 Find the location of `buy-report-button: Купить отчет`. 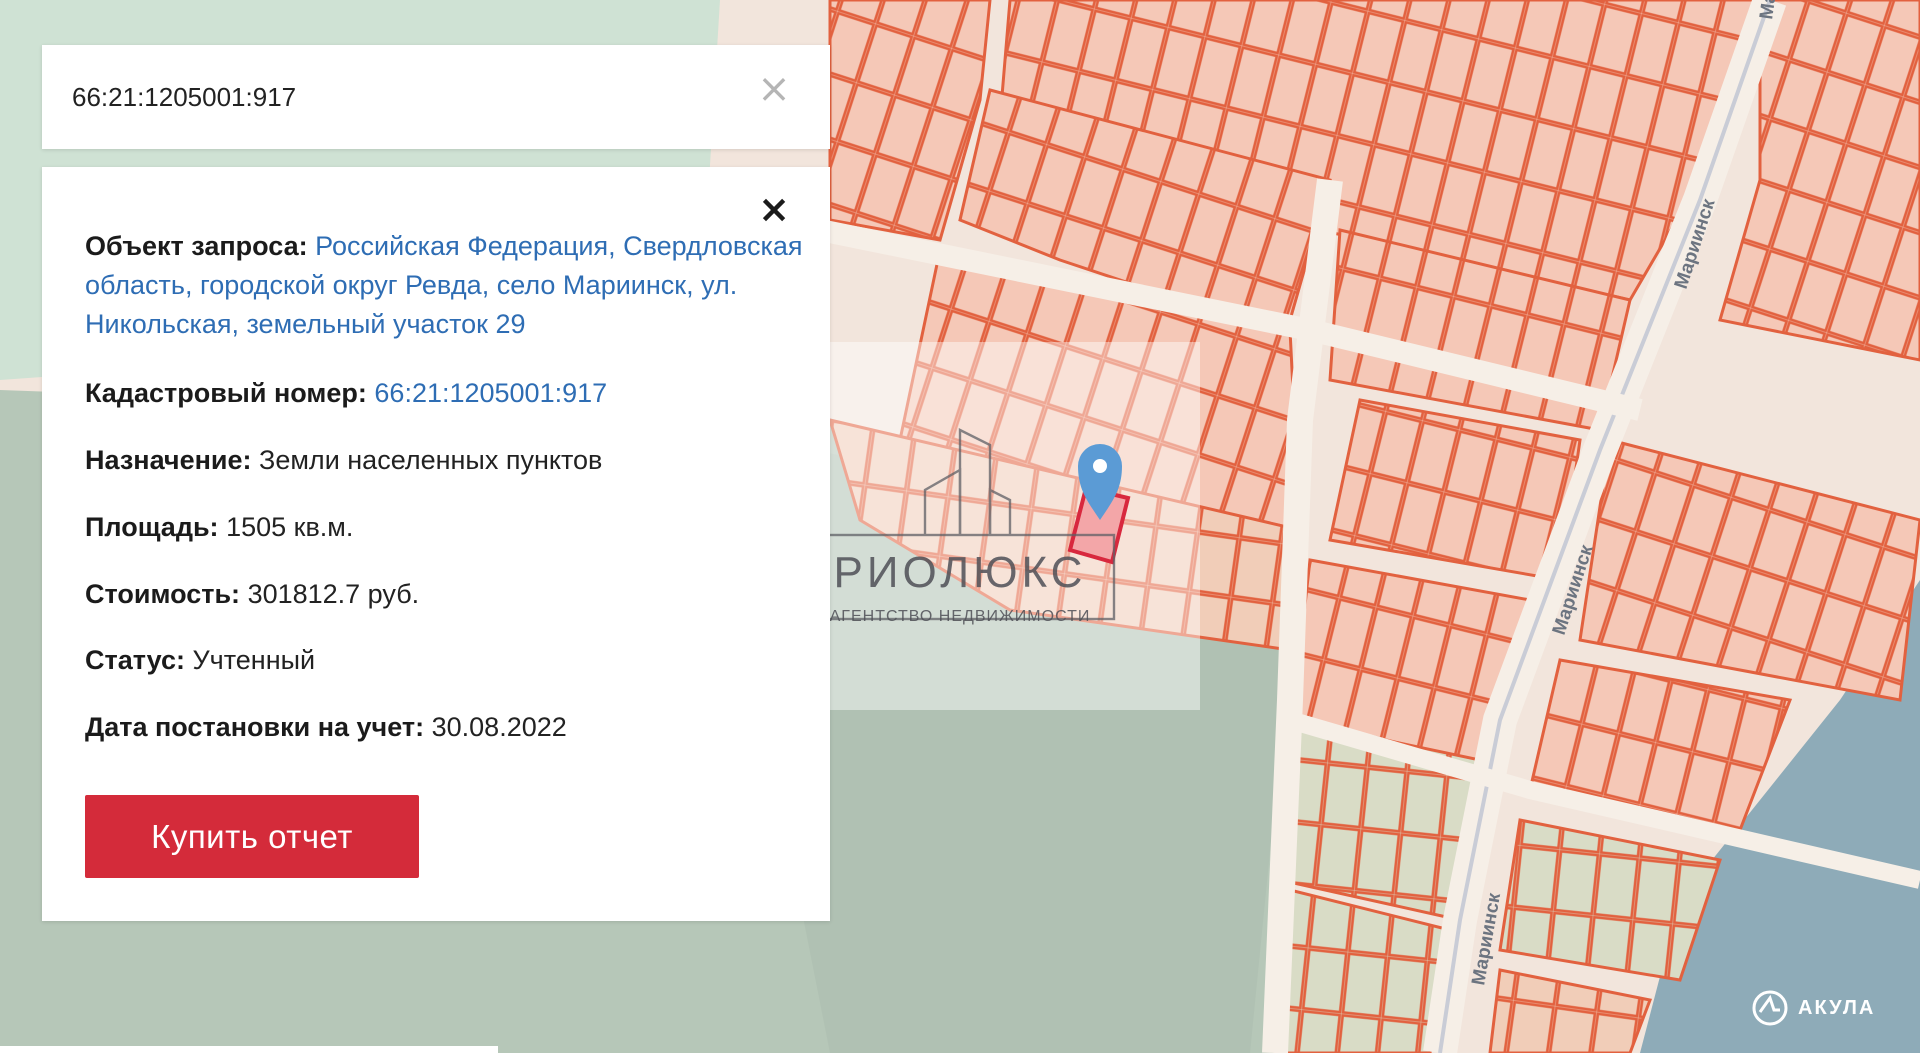

buy-report-button: Купить отчет is located at coordinates (252, 836).